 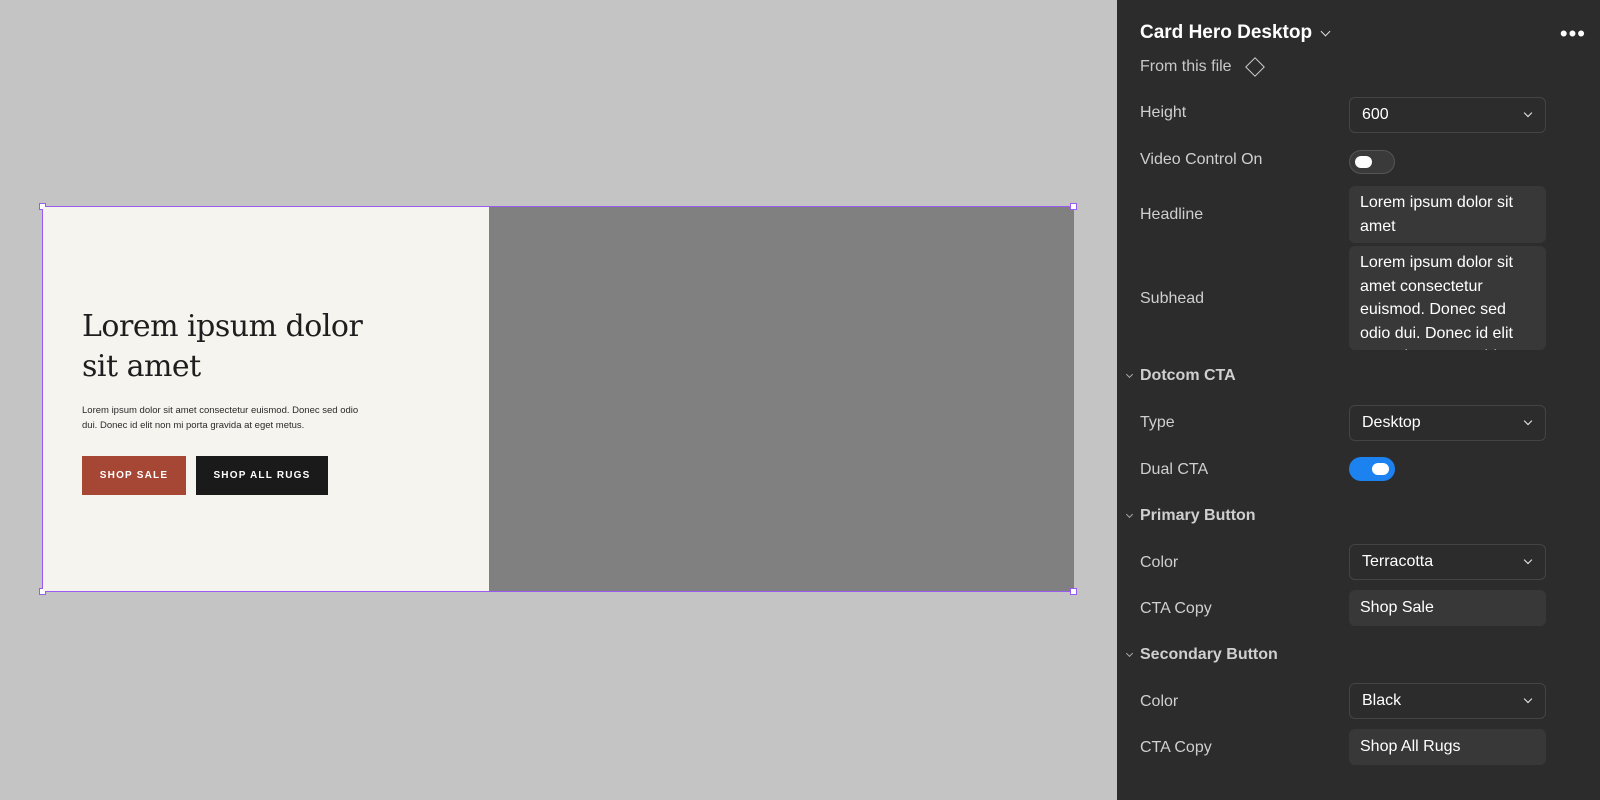 I want to click on dual-cta-toggle, so click(x=1372, y=469).